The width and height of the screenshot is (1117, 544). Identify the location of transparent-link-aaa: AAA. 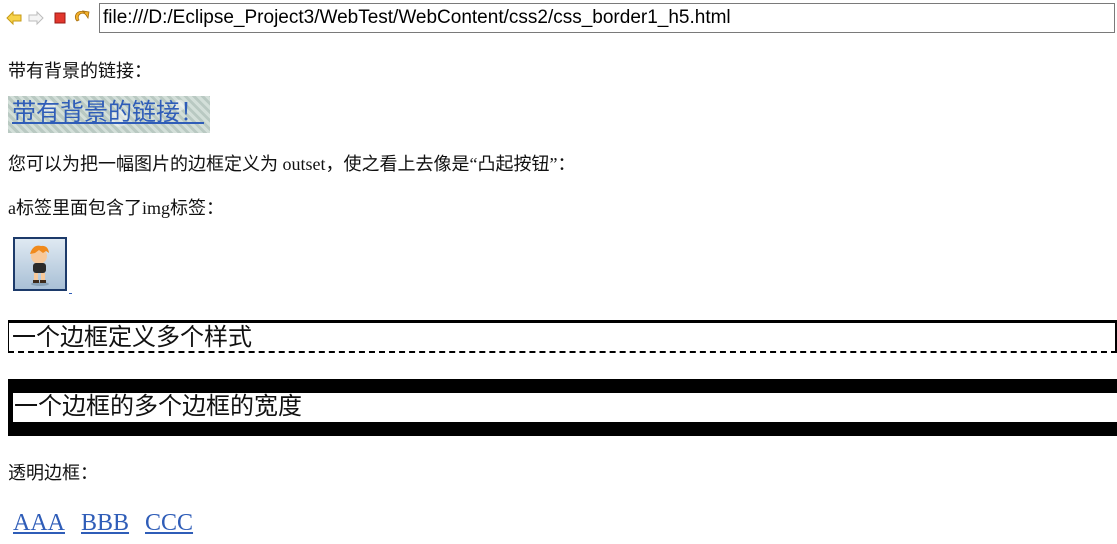
(39, 523).